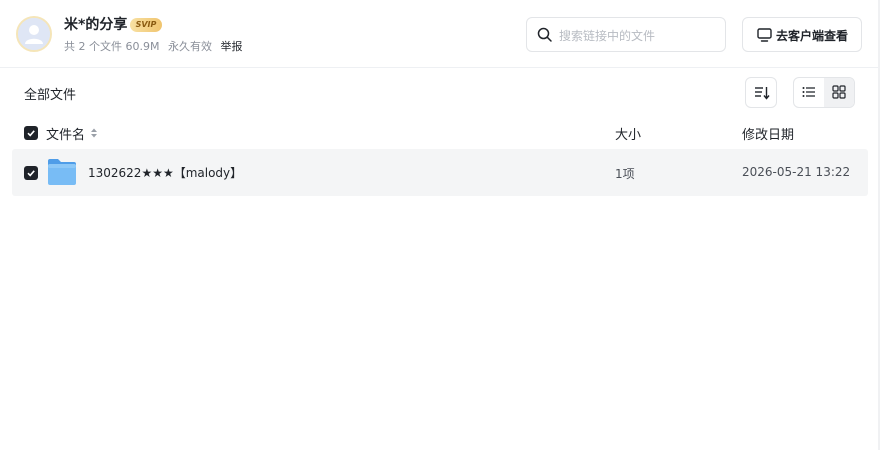 This screenshot has width=880, height=450. I want to click on svip-badge: SVIP, so click(146, 25).